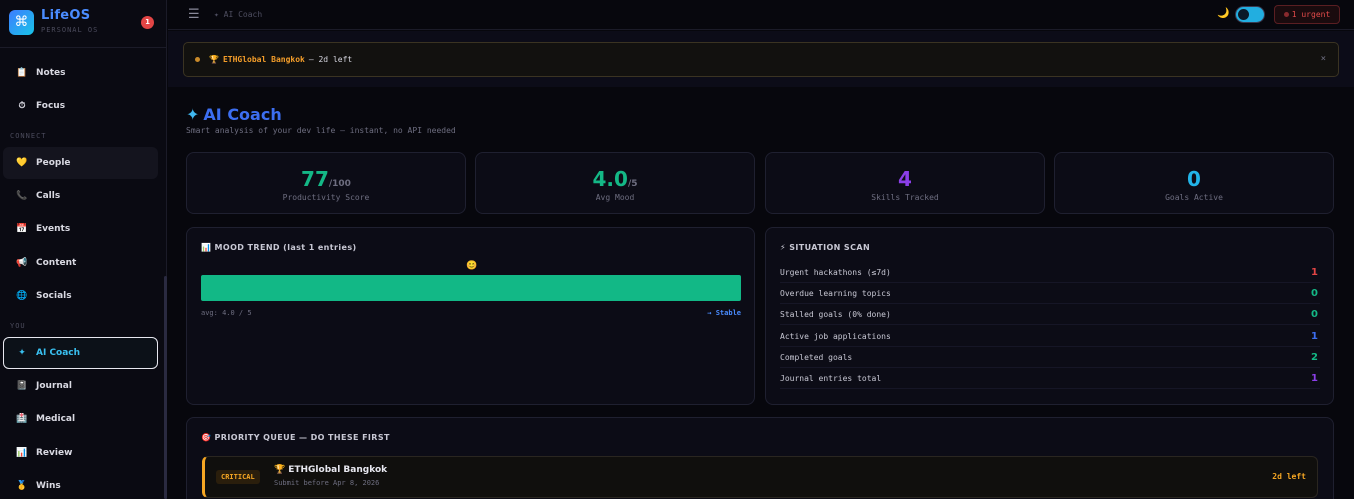 This screenshot has height=499, width=1354. Describe the element at coordinates (18, 326) in the screenshot. I see `section-label-you: YOU` at that location.